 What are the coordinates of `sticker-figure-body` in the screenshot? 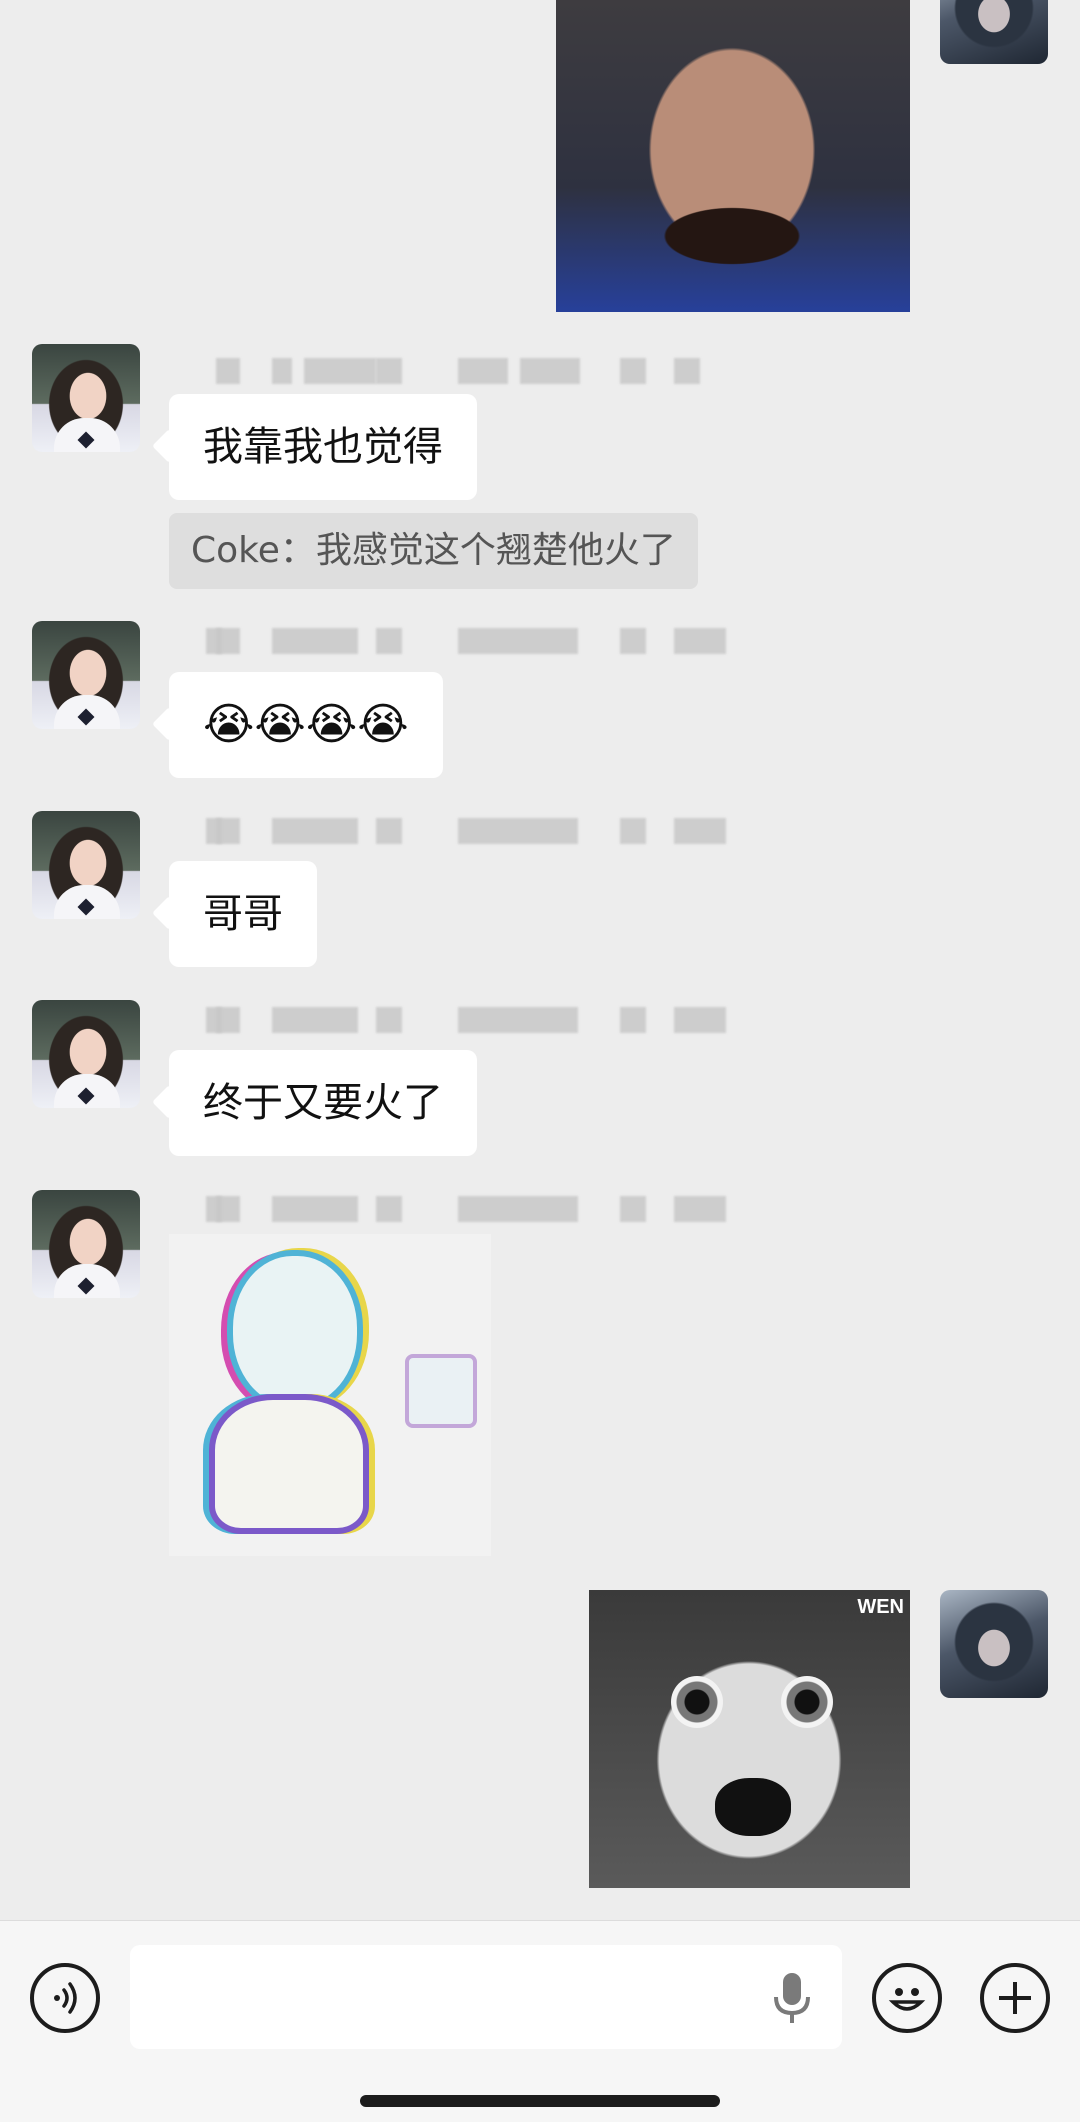 It's located at (289, 1464).